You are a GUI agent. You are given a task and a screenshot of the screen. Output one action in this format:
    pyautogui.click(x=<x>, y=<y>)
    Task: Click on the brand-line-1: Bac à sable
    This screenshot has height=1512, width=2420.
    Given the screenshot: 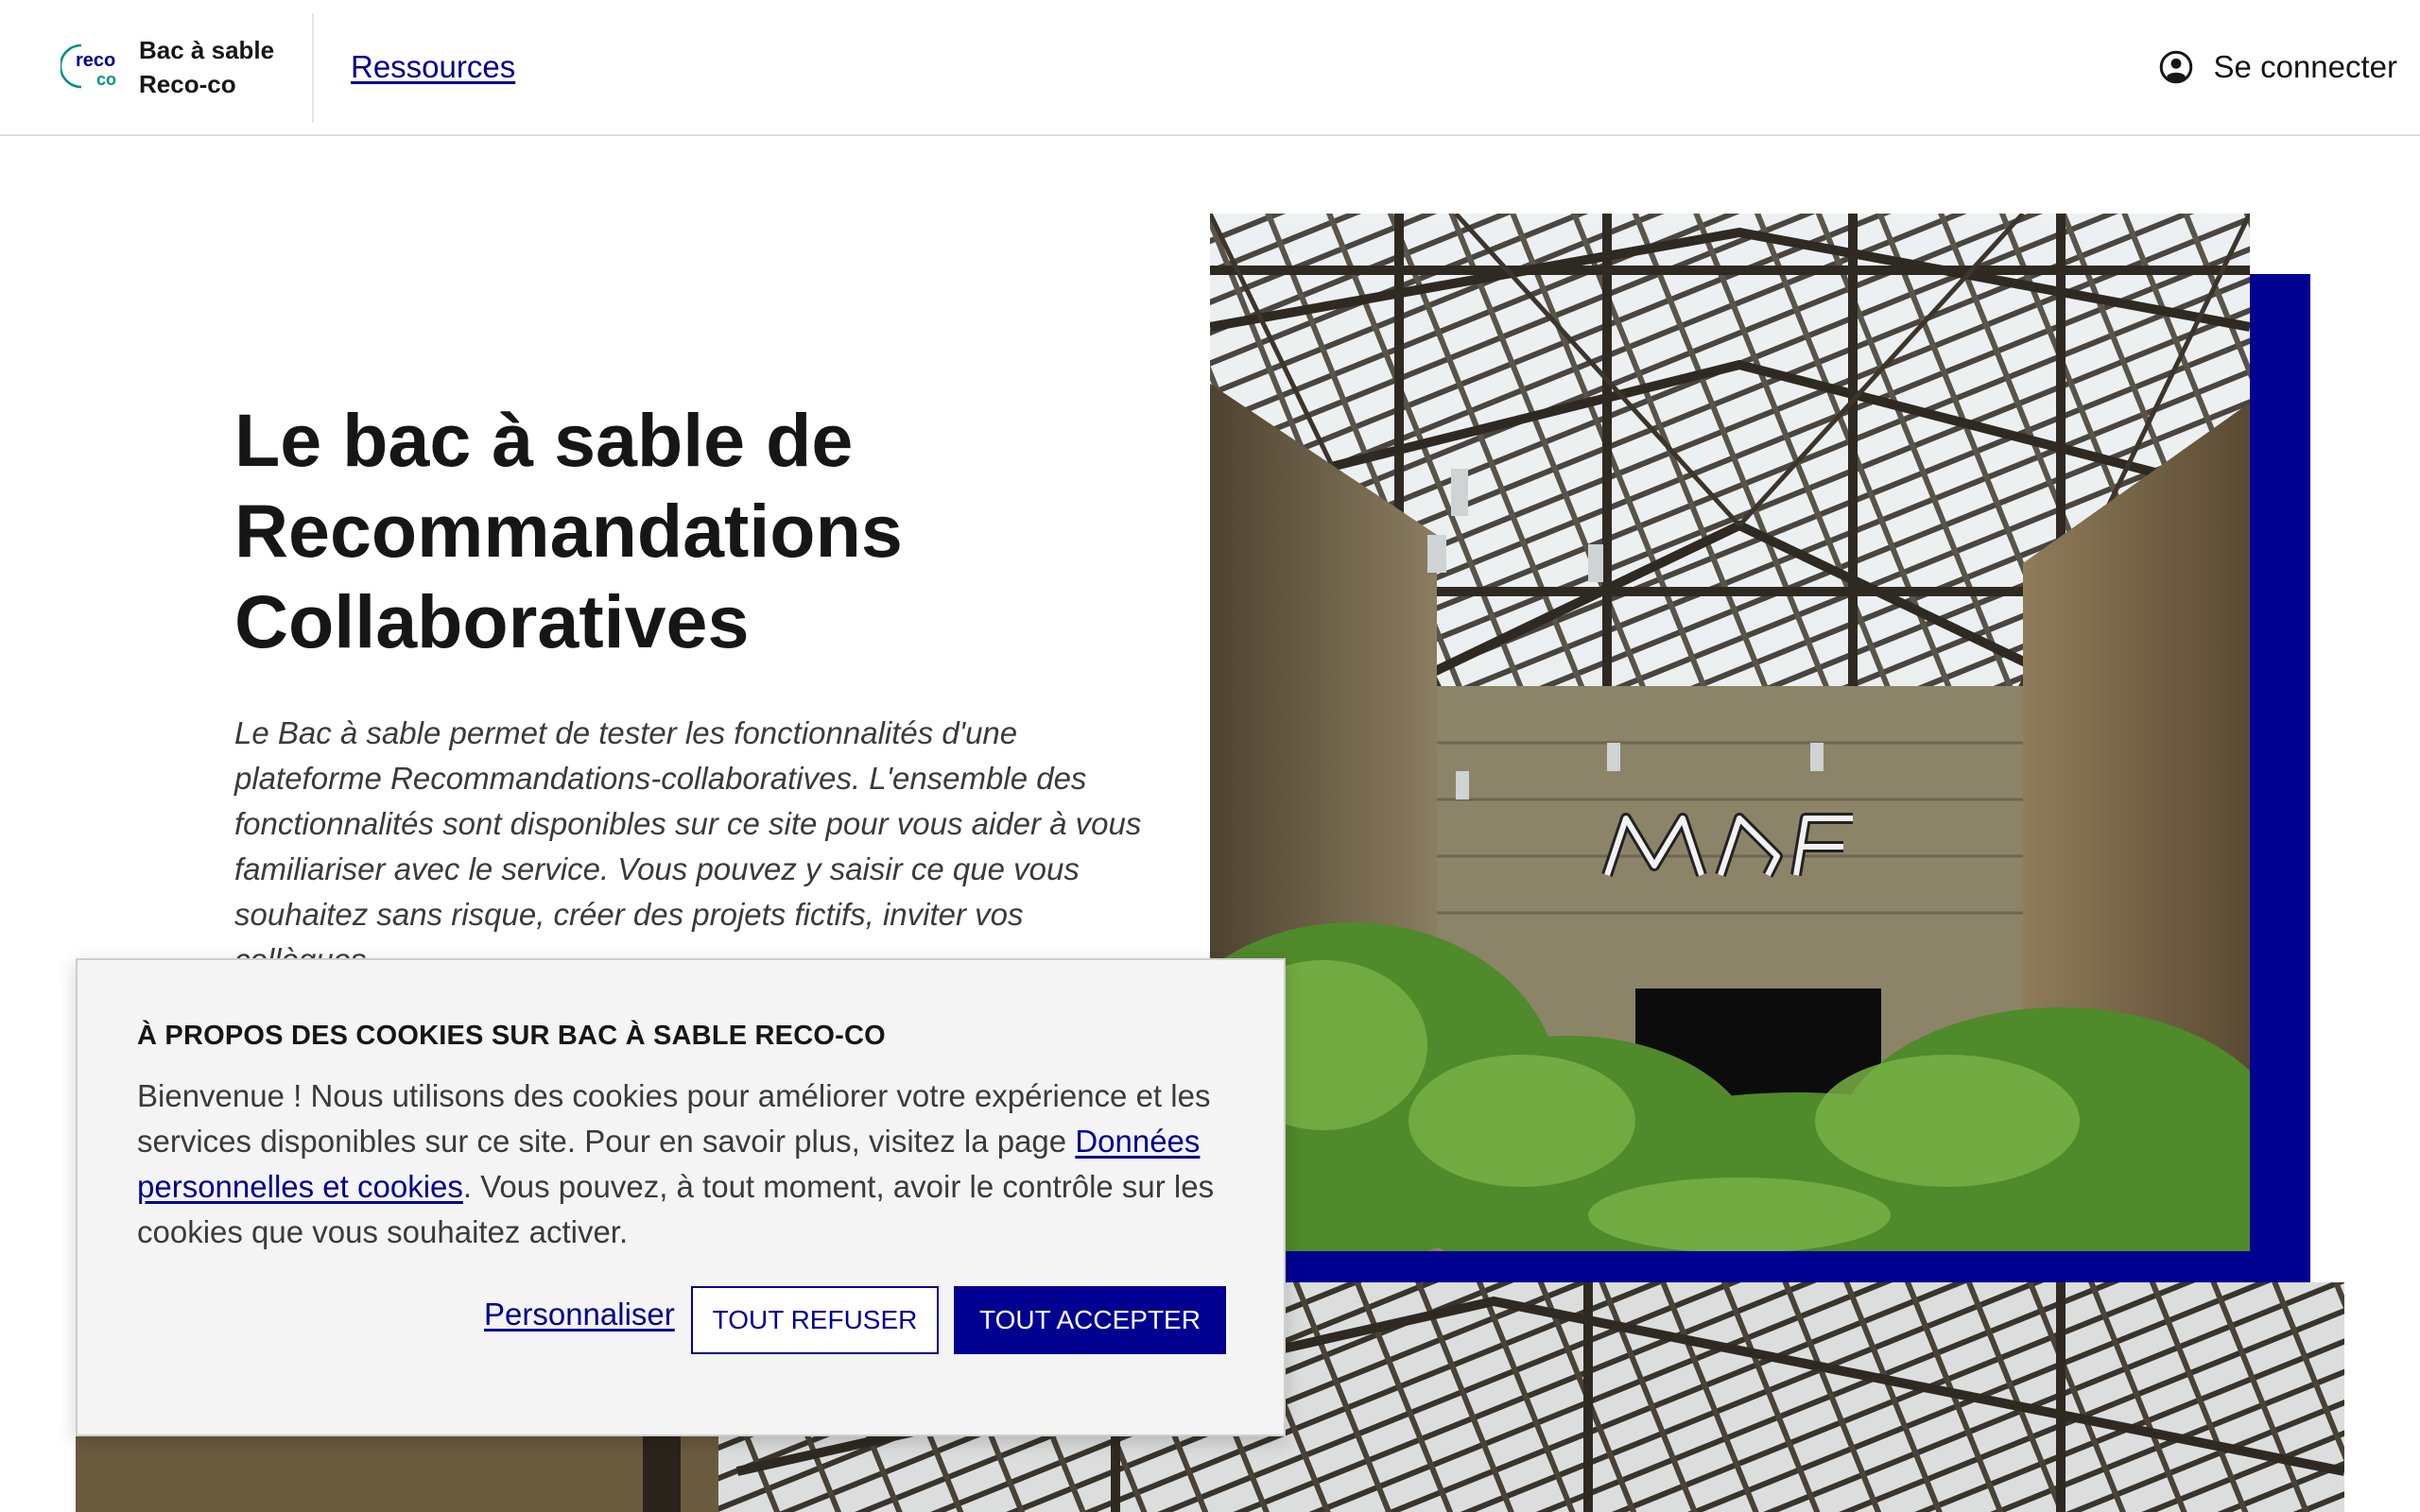 What is the action you would take?
    pyautogui.click(x=207, y=50)
    